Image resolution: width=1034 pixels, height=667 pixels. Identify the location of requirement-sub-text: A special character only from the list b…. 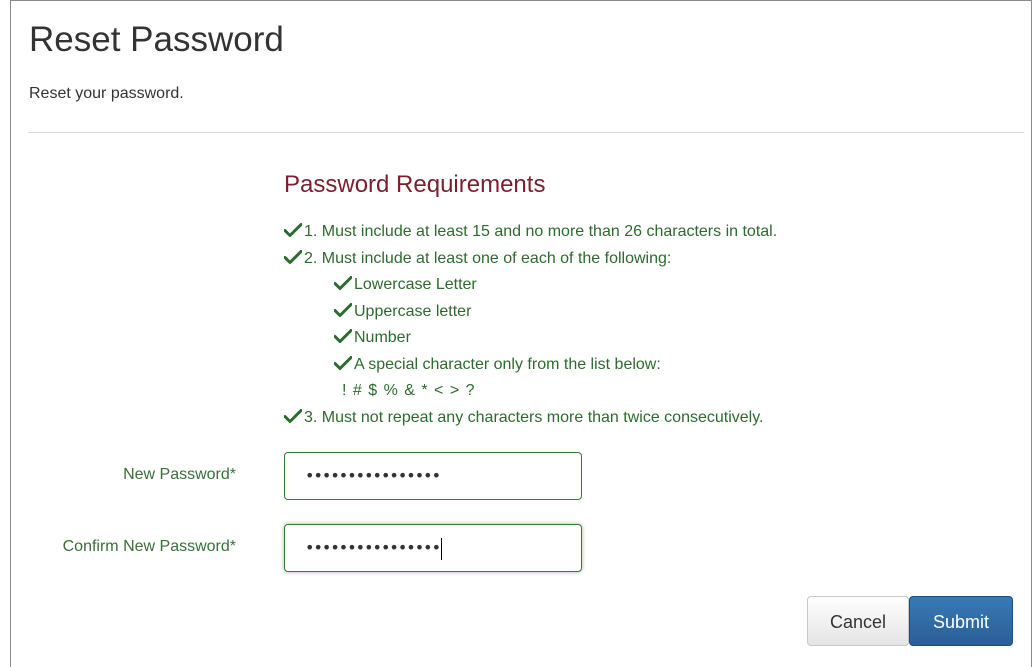
(507, 364).